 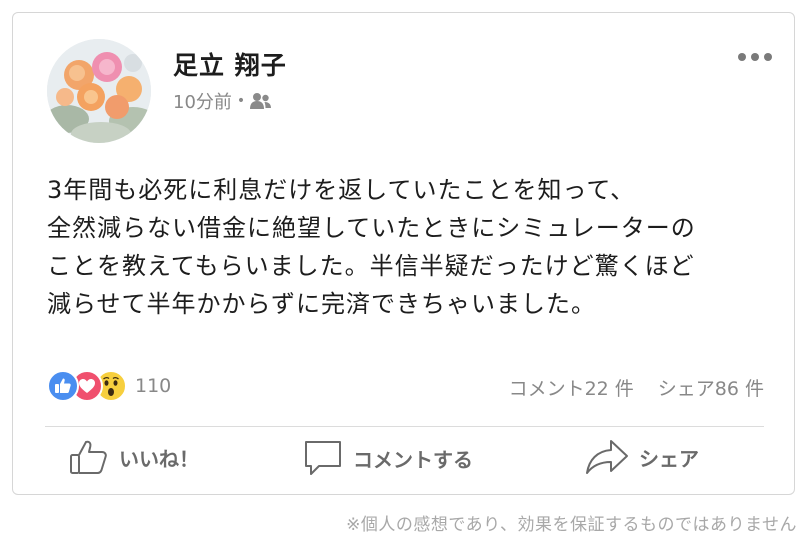 What do you see at coordinates (159, 458) in the screenshot?
I see `like-button-label: いいね！` at bounding box center [159, 458].